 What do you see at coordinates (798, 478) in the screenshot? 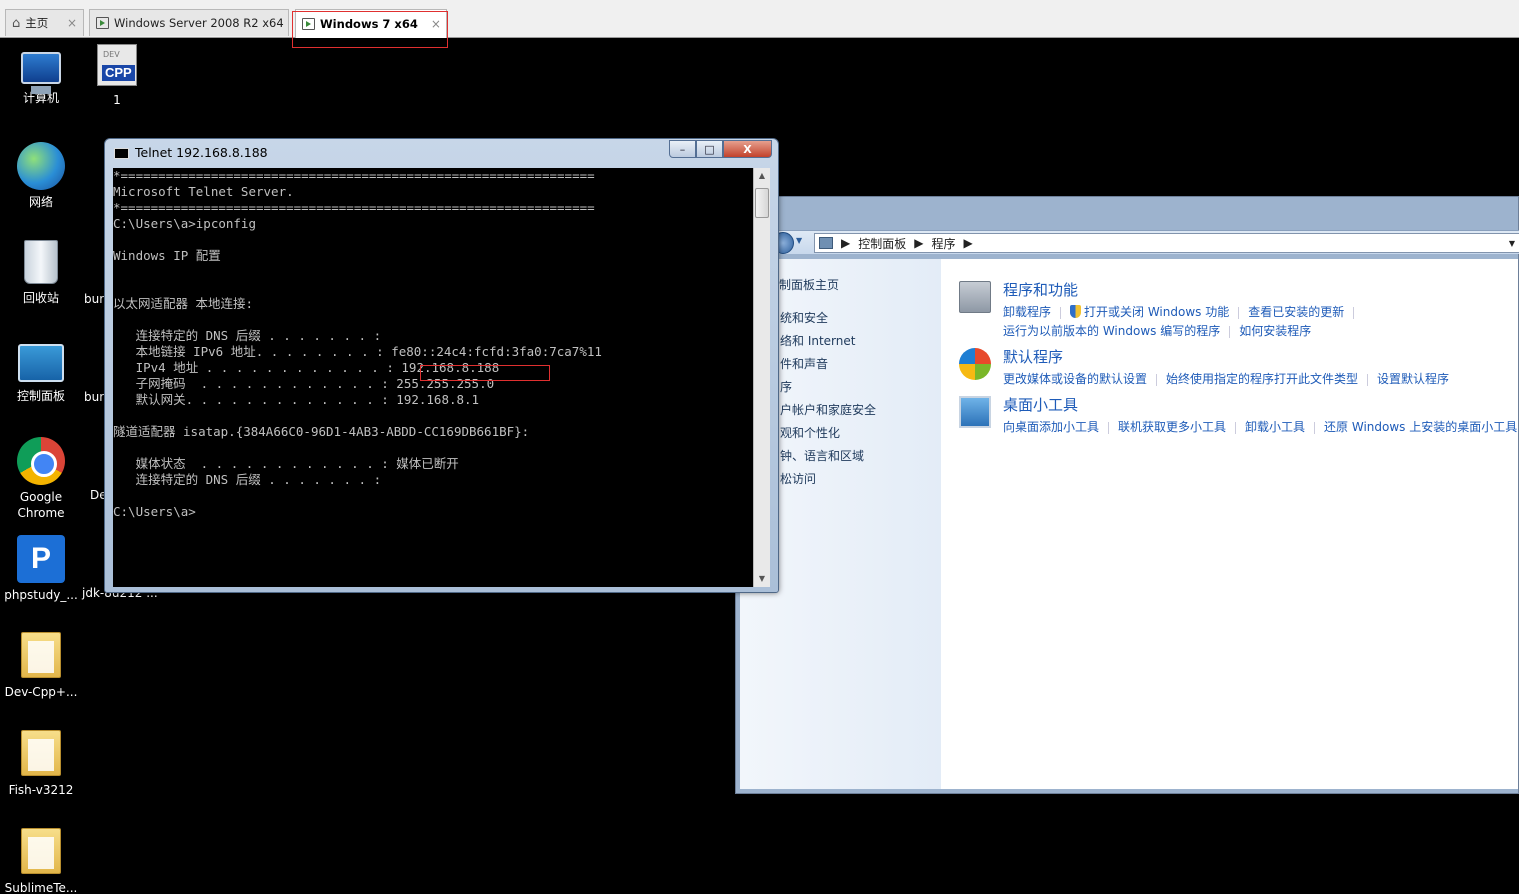
I see `nav-item-ease-of-access: 松访问` at bounding box center [798, 478].